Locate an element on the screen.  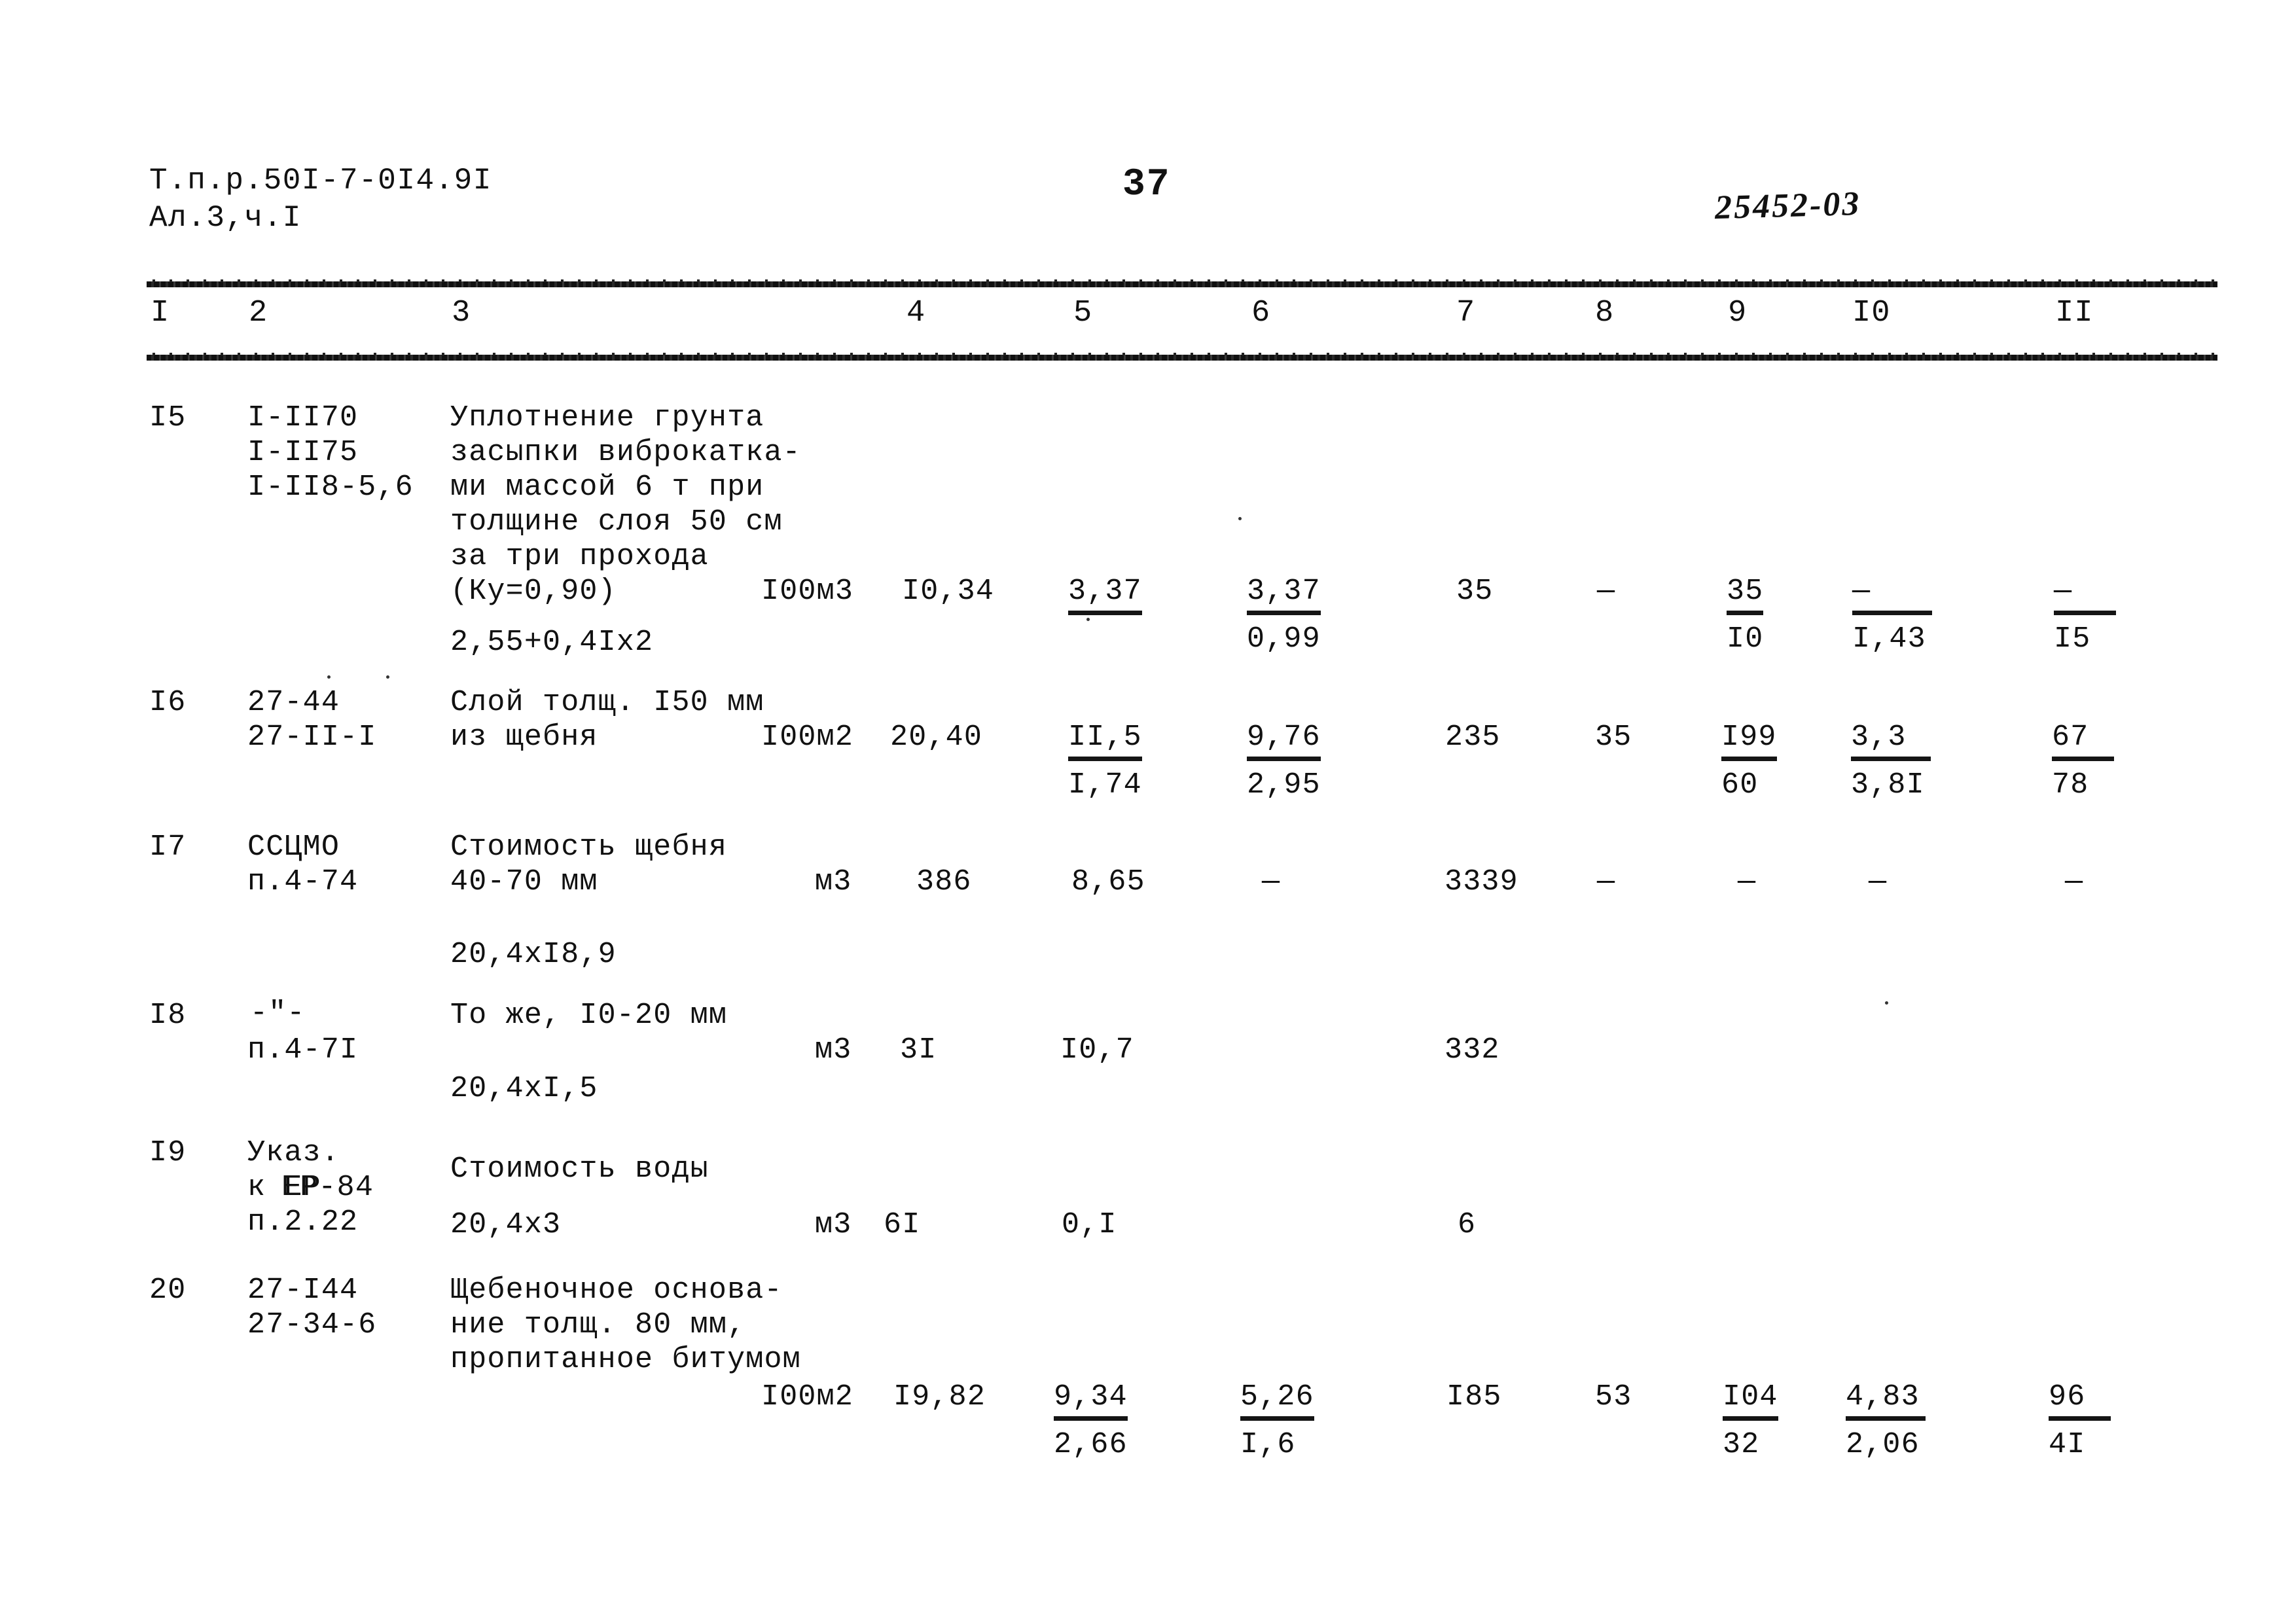
row-15-desc-3: ми массой 6 т при is located at coordinates (607, 487).